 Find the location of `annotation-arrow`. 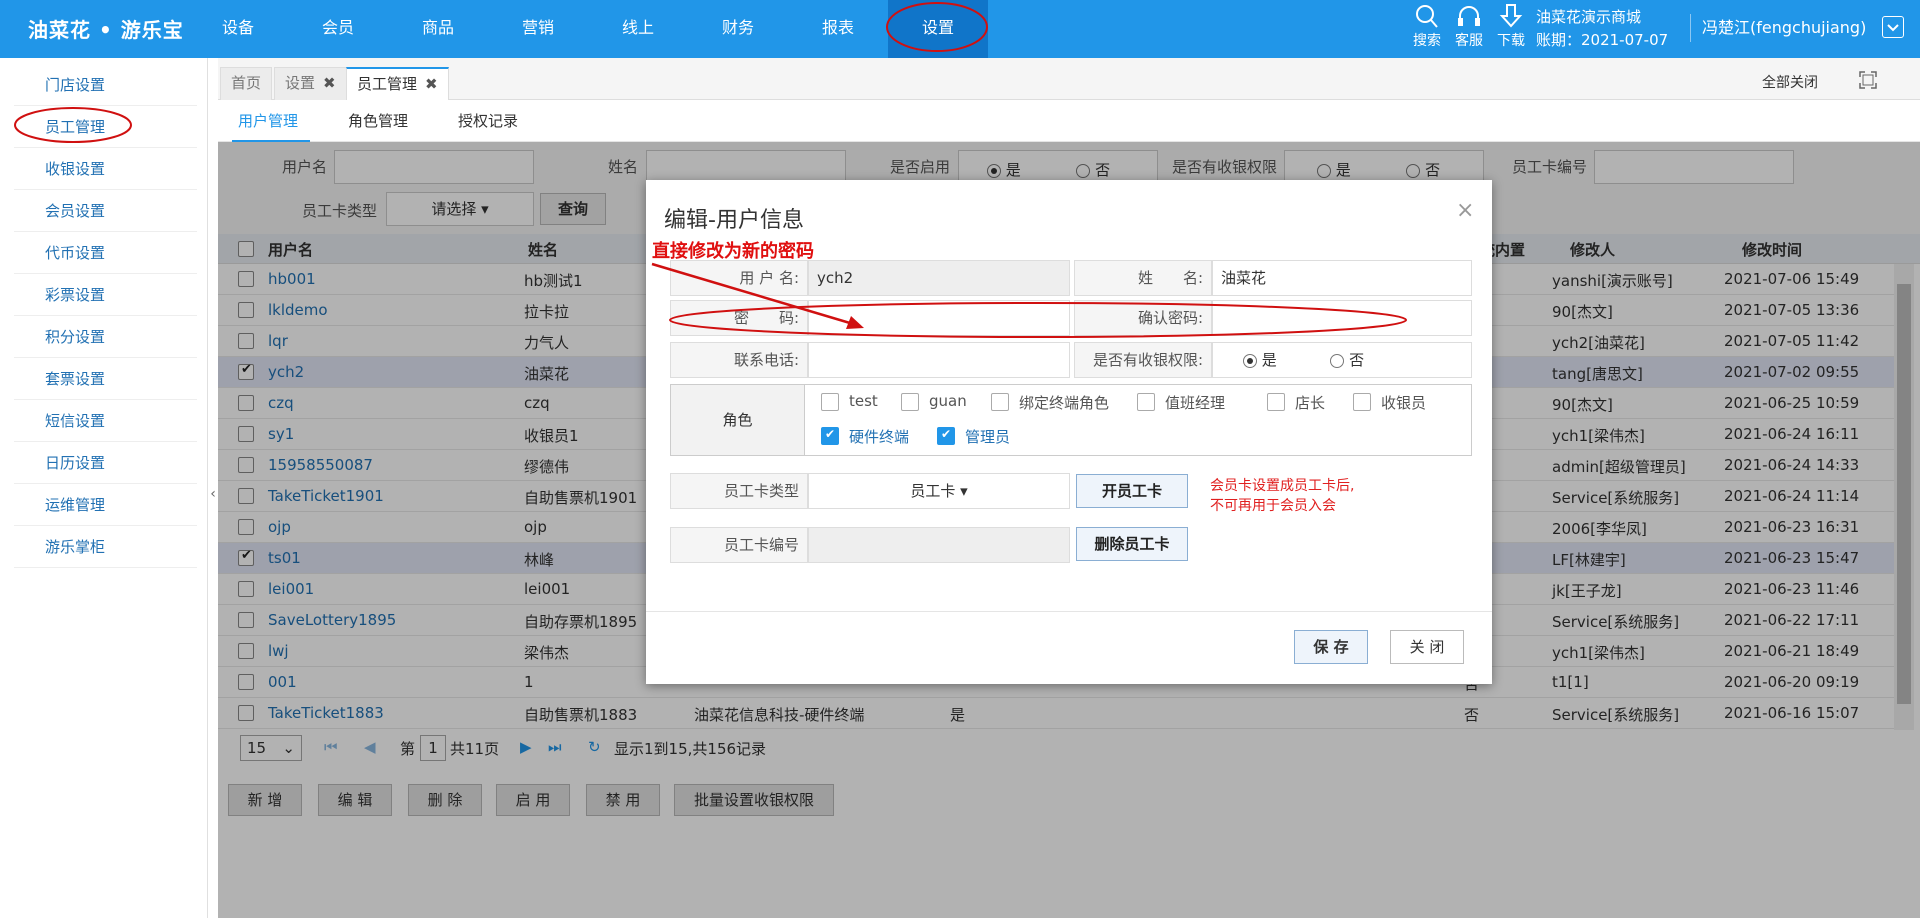

annotation-arrow is located at coordinates (756, 295).